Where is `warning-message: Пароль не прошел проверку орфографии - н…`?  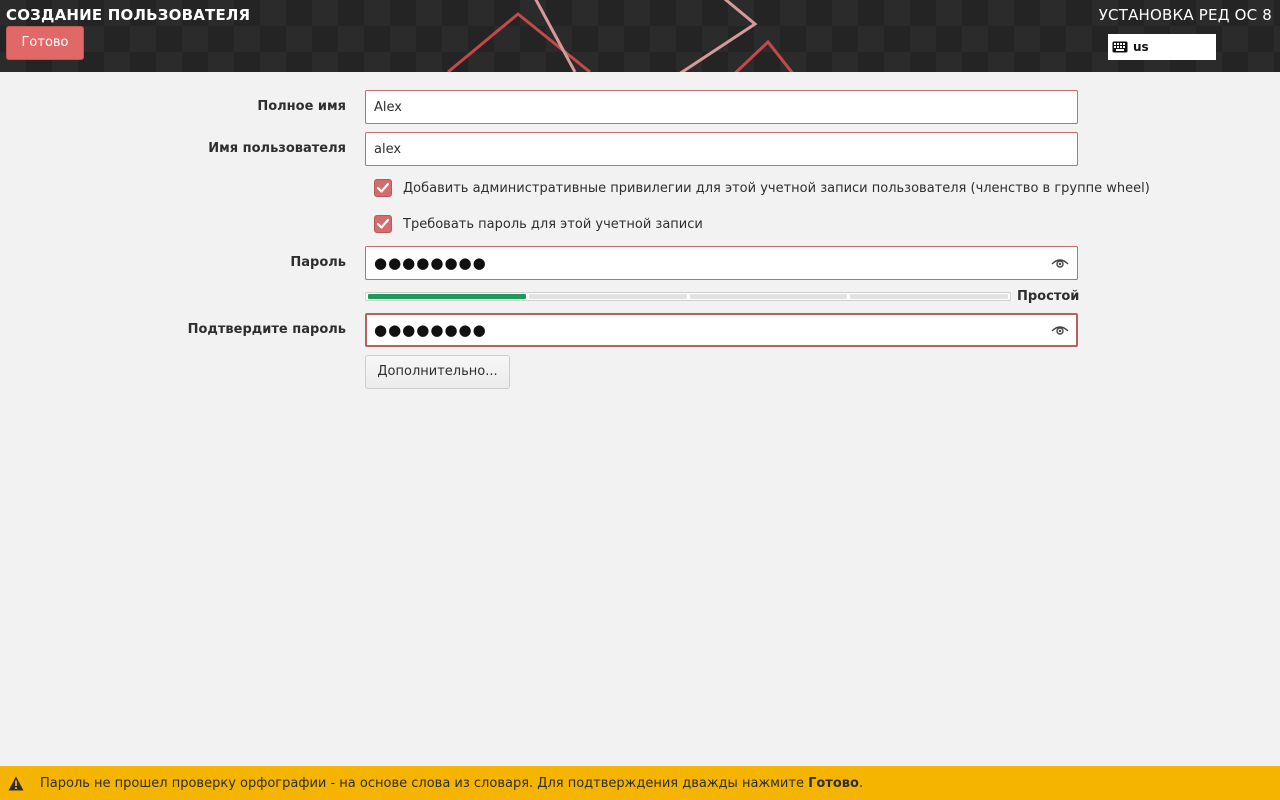 warning-message: Пароль не прошел проверку орфографии - н… is located at coordinates (451, 783).